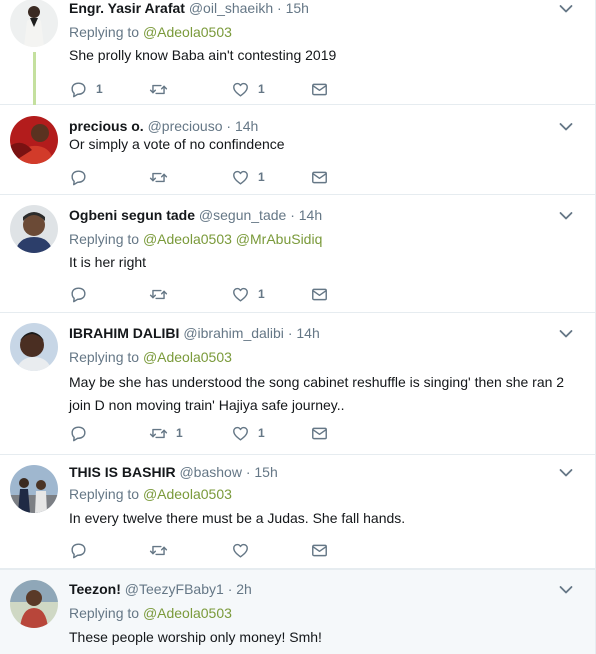 The height and width of the screenshot is (654, 596). Describe the element at coordinates (122, 472) in the screenshot. I see `display-name: THIS IS BASHIR` at that location.